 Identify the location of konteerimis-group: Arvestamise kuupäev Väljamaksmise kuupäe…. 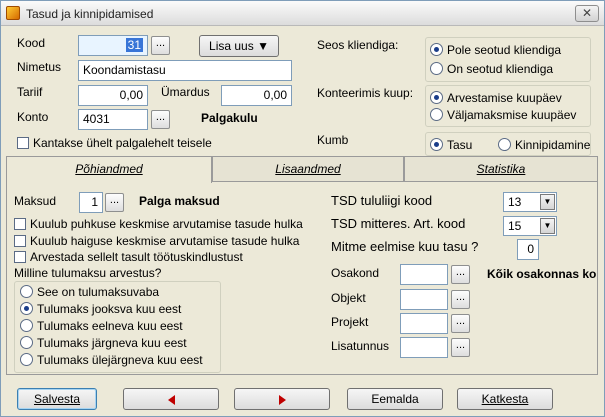
(508, 106).